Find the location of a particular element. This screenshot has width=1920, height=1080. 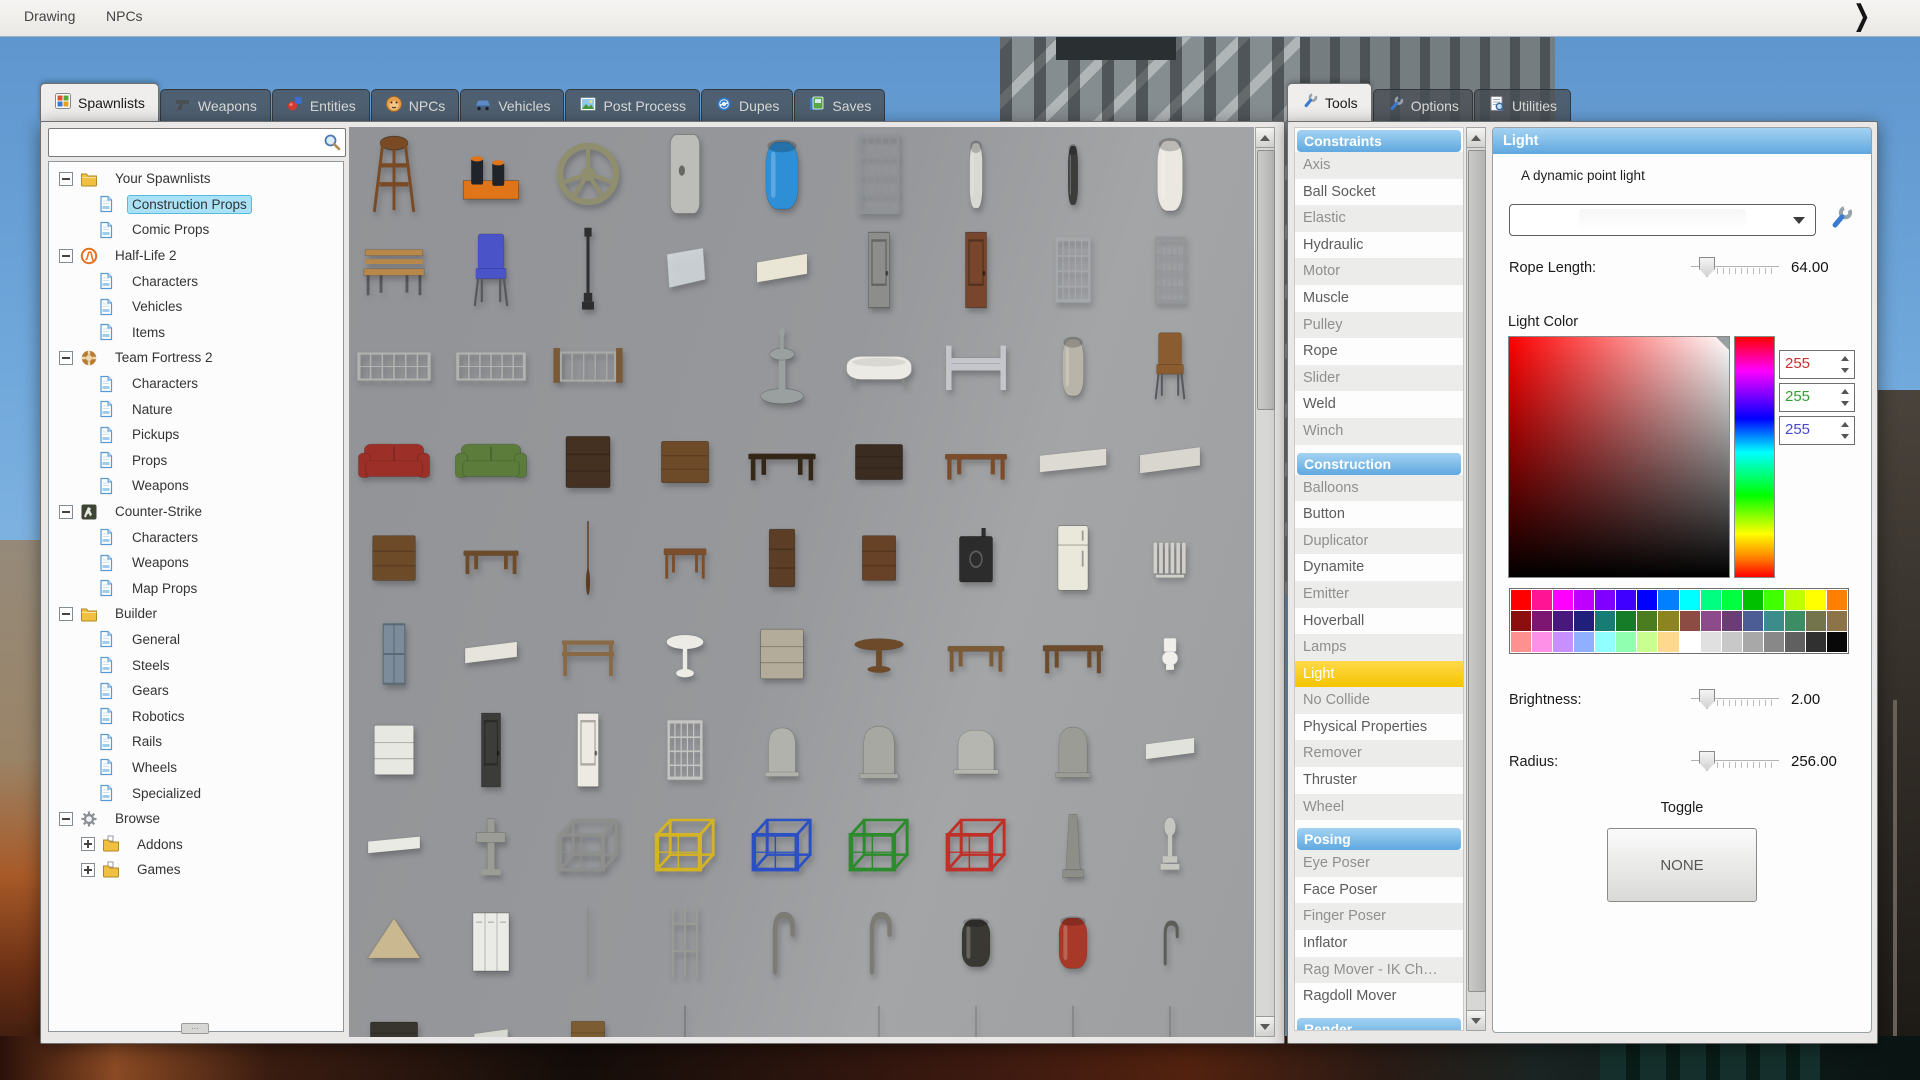

tree-item-props: Props is located at coordinates (196, 461).